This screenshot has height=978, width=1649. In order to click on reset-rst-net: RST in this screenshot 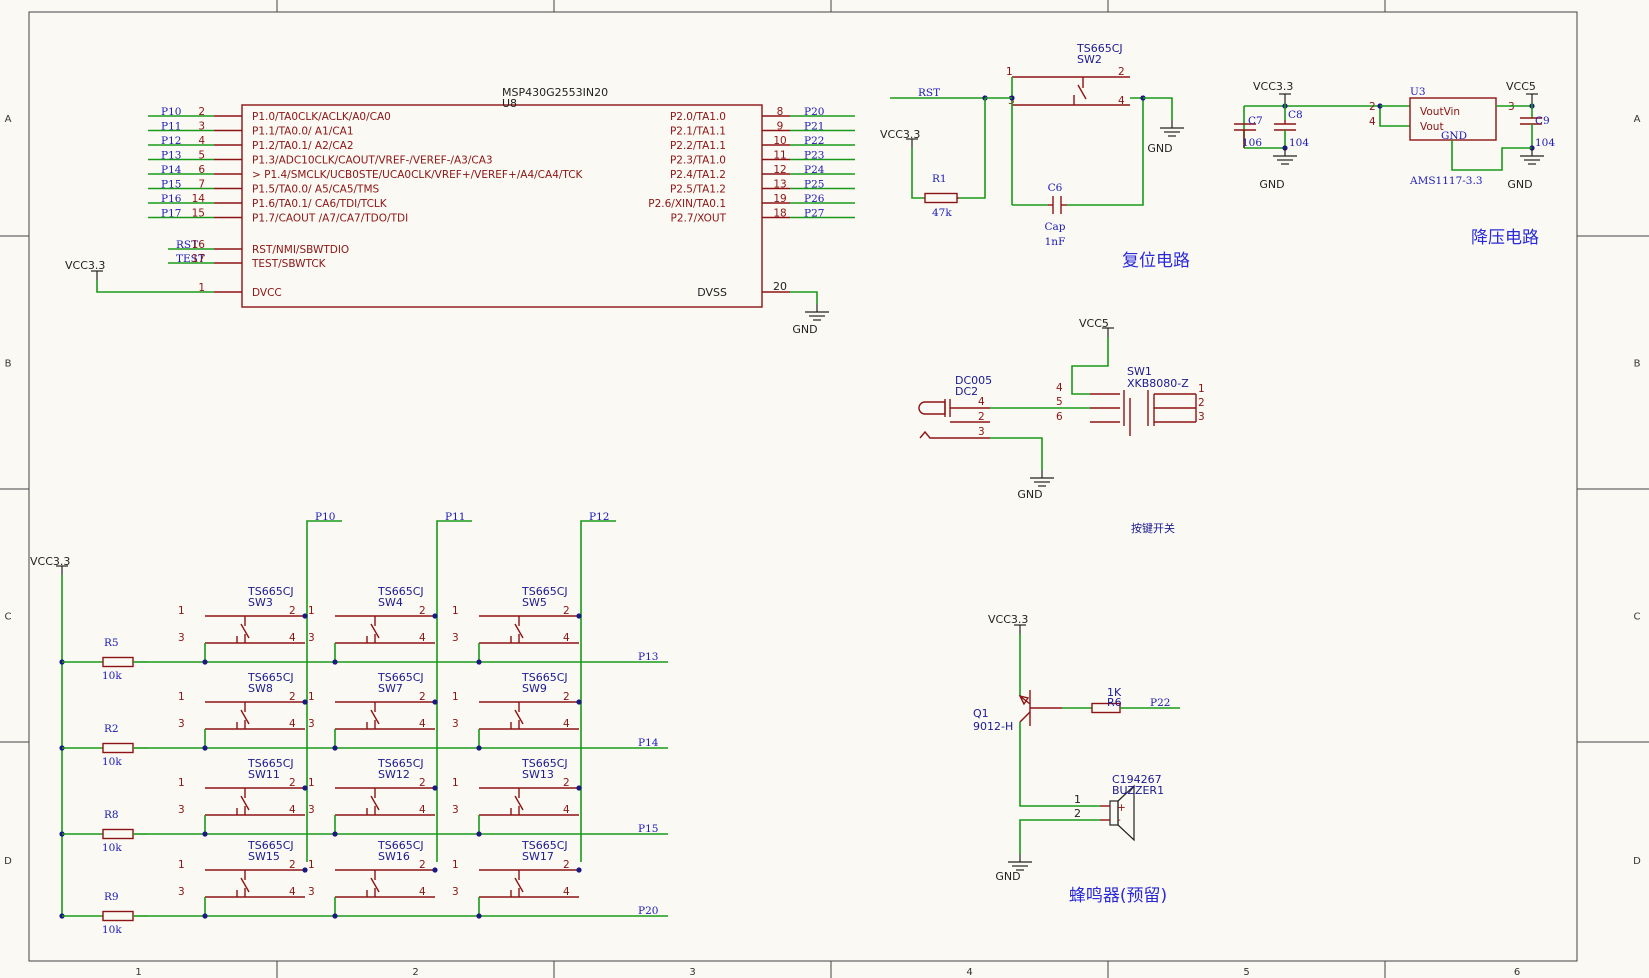, I will do `click(929, 93)`.